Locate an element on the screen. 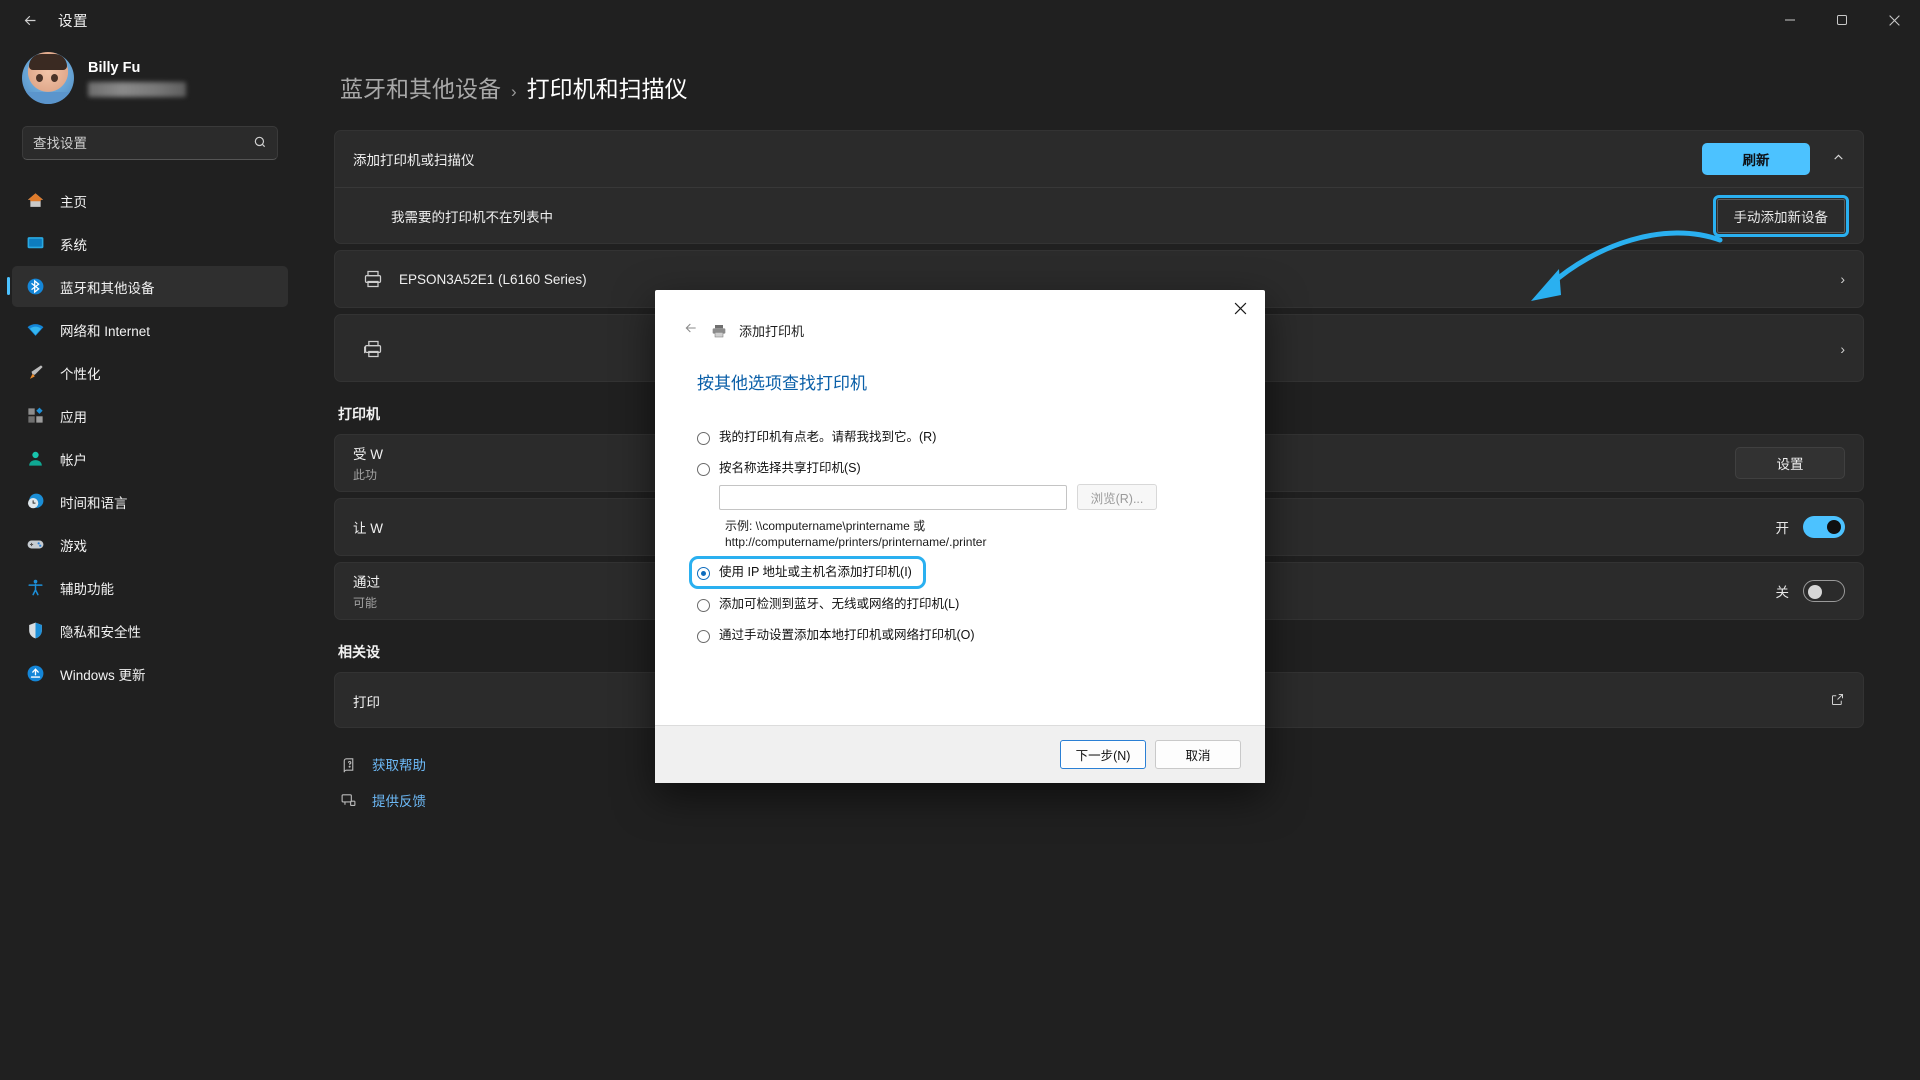 The width and height of the screenshot is (1920, 1080). sidebar-item-windows-update: Windows 更新 is located at coordinates (150, 673).